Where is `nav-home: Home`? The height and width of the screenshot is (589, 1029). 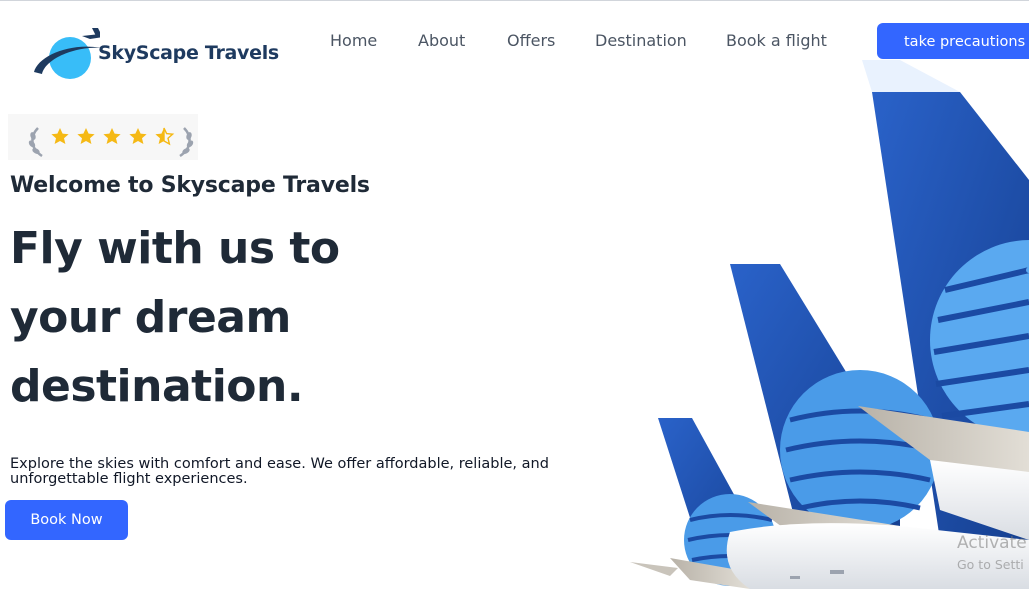
nav-home: Home is located at coordinates (353, 40).